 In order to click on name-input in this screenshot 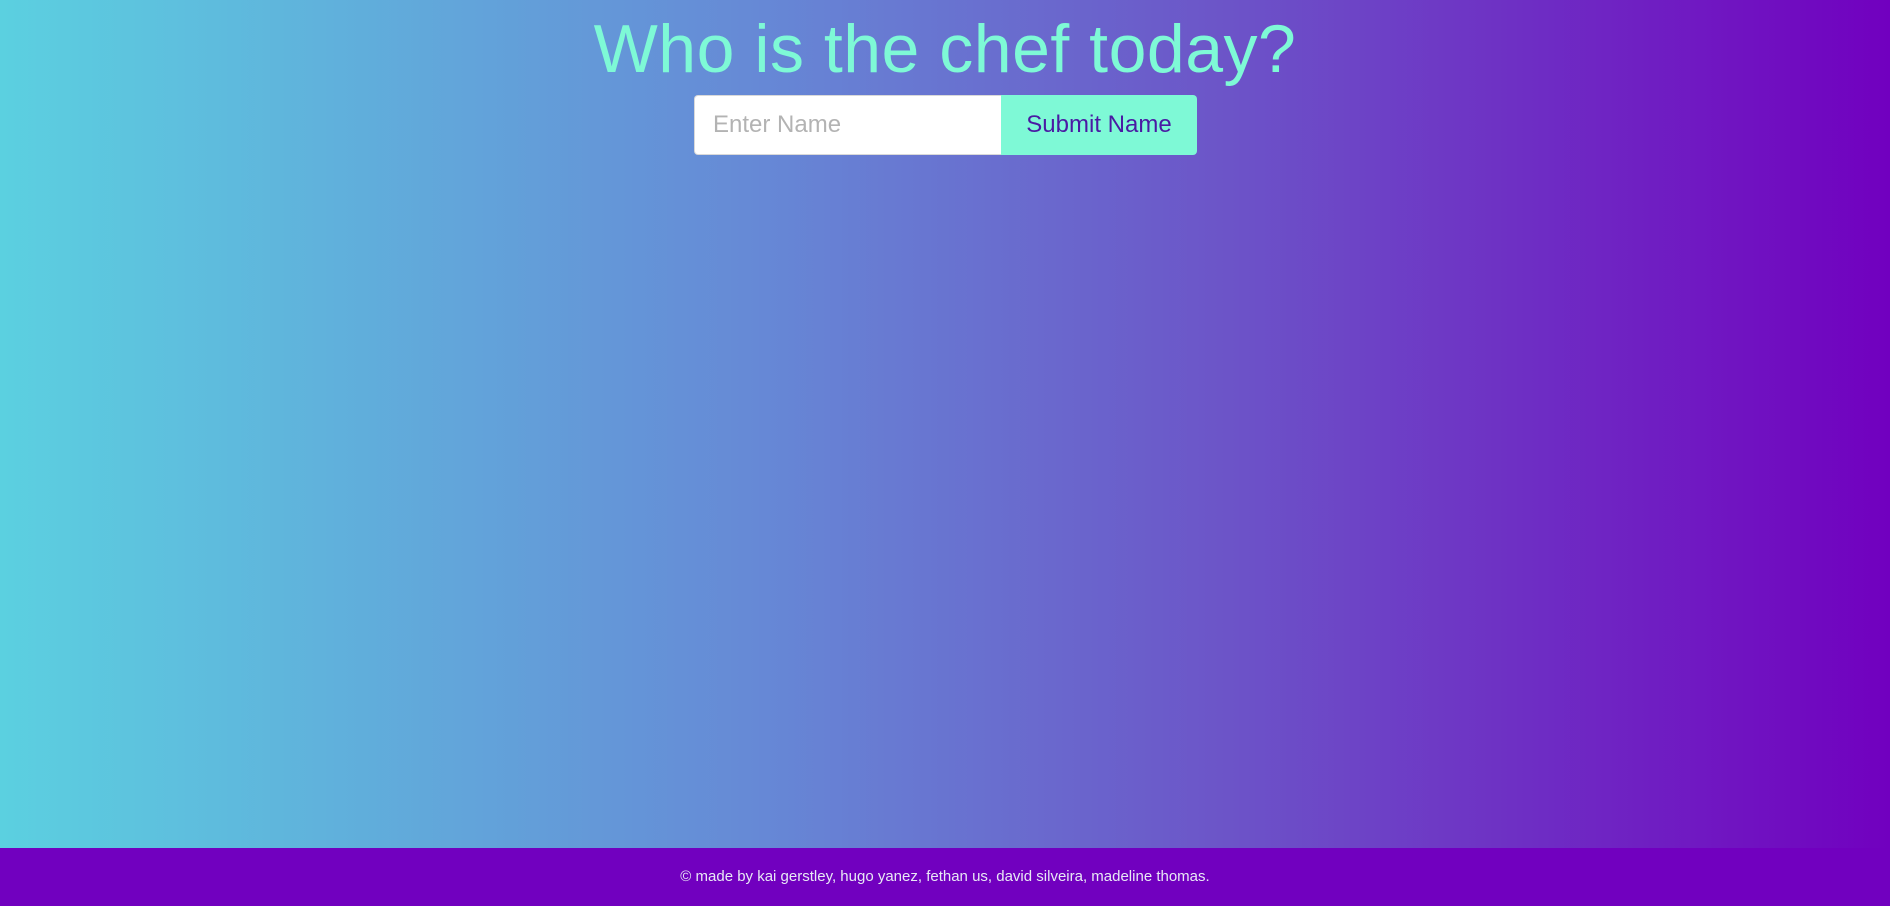, I will do `click(847, 125)`.